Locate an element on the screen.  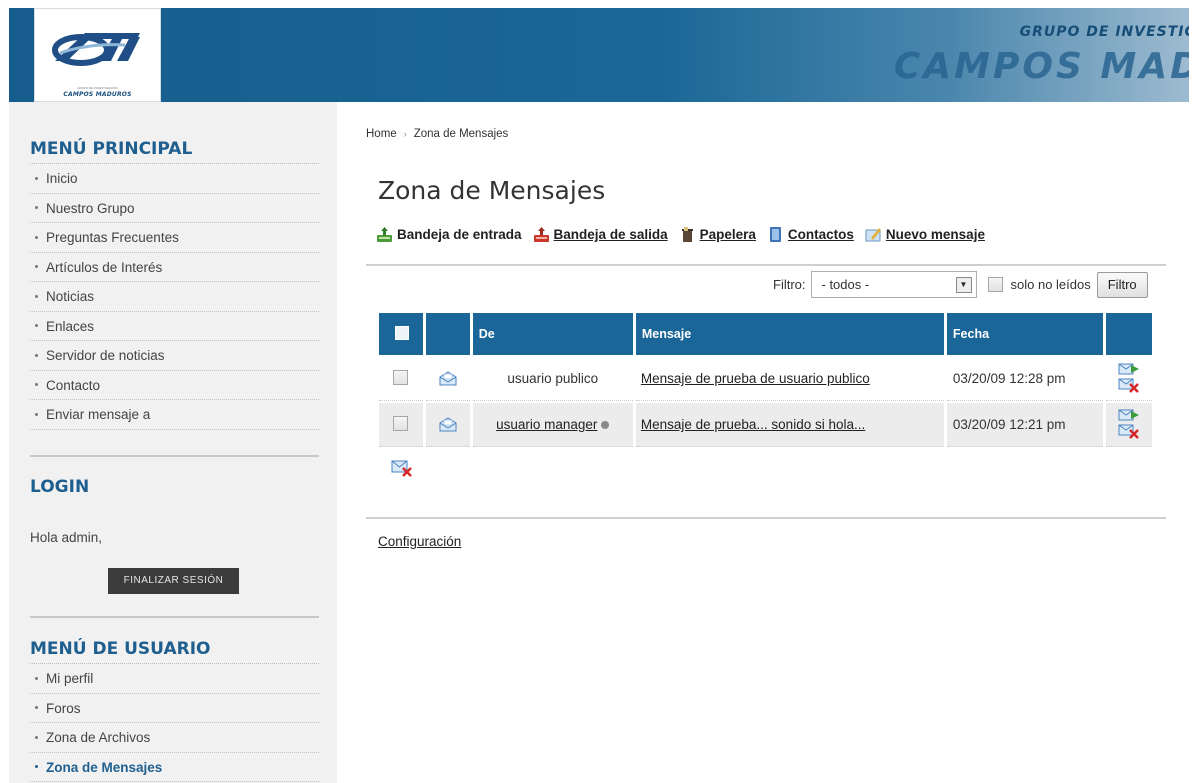
sidebar-item-label: Nuestro Grupo is located at coordinates (90, 208).